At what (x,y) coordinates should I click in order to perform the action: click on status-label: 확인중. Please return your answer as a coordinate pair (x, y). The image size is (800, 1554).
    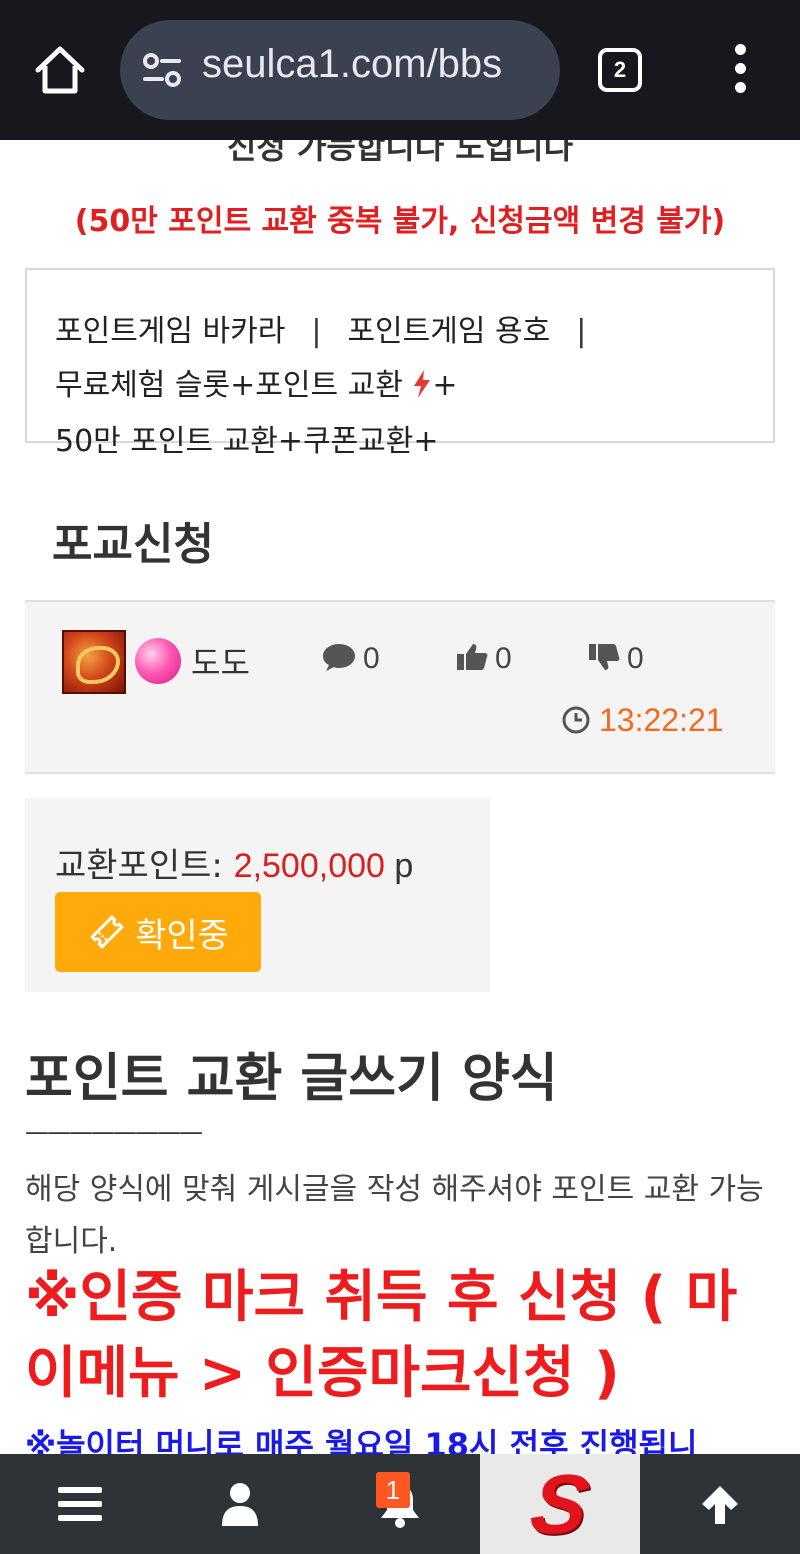
    Looking at the image, I should click on (182, 935).